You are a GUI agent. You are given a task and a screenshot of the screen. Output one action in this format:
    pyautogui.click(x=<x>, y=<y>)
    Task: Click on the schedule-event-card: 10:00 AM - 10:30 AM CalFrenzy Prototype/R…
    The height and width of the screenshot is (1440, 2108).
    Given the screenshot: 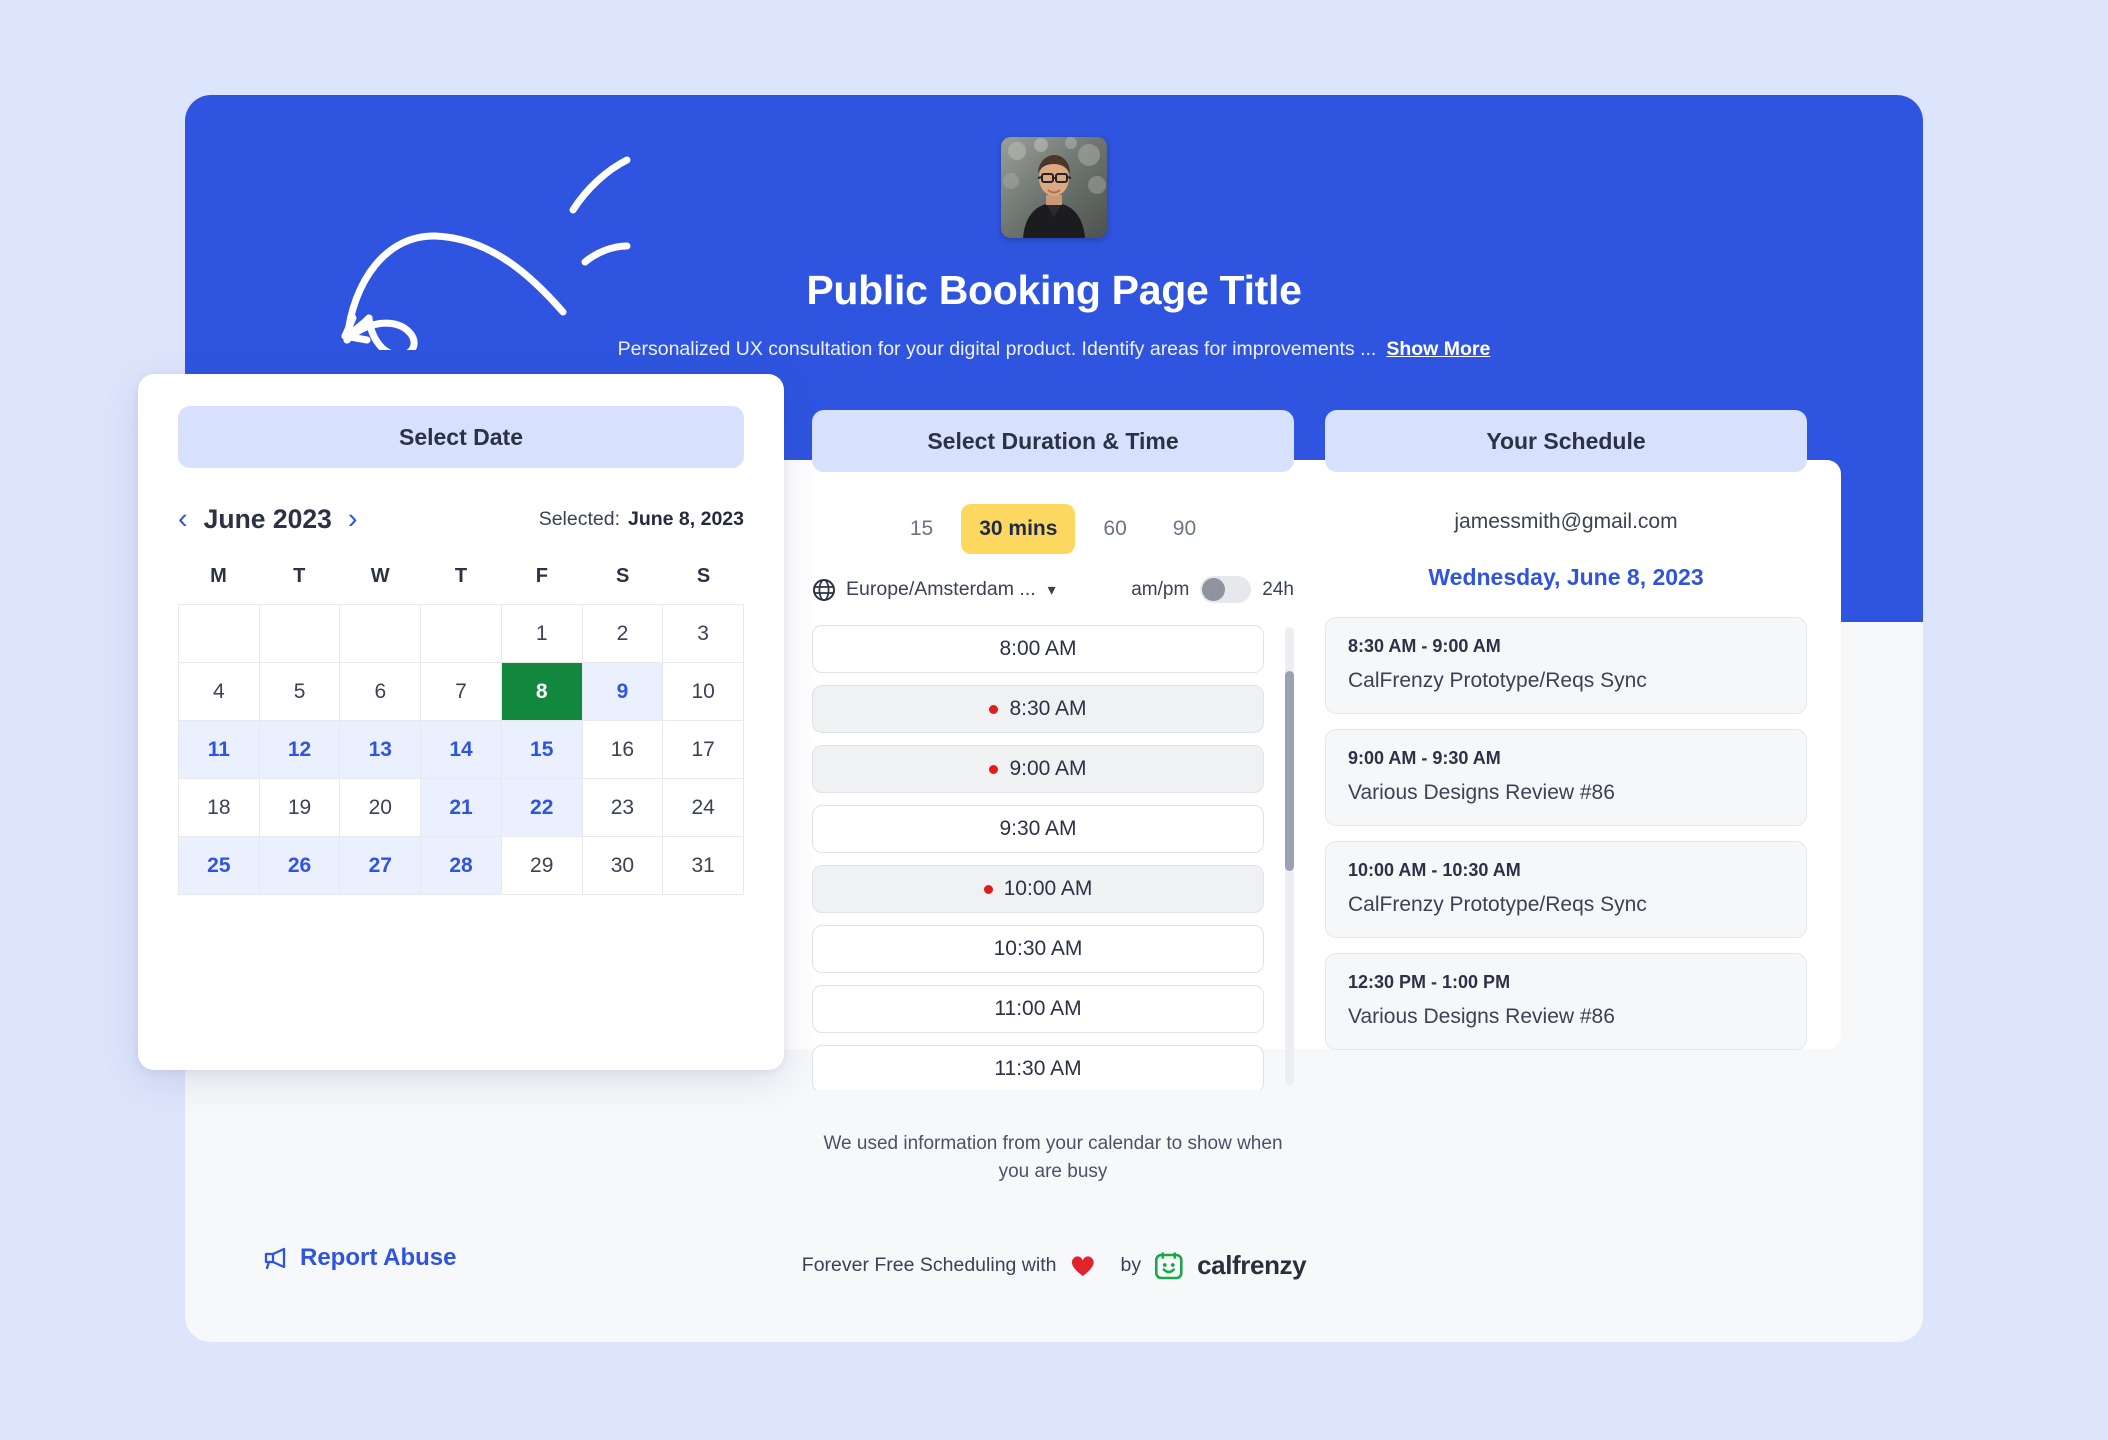 What is the action you would take?
    pyautogui.click(x=1566, y=889)
    